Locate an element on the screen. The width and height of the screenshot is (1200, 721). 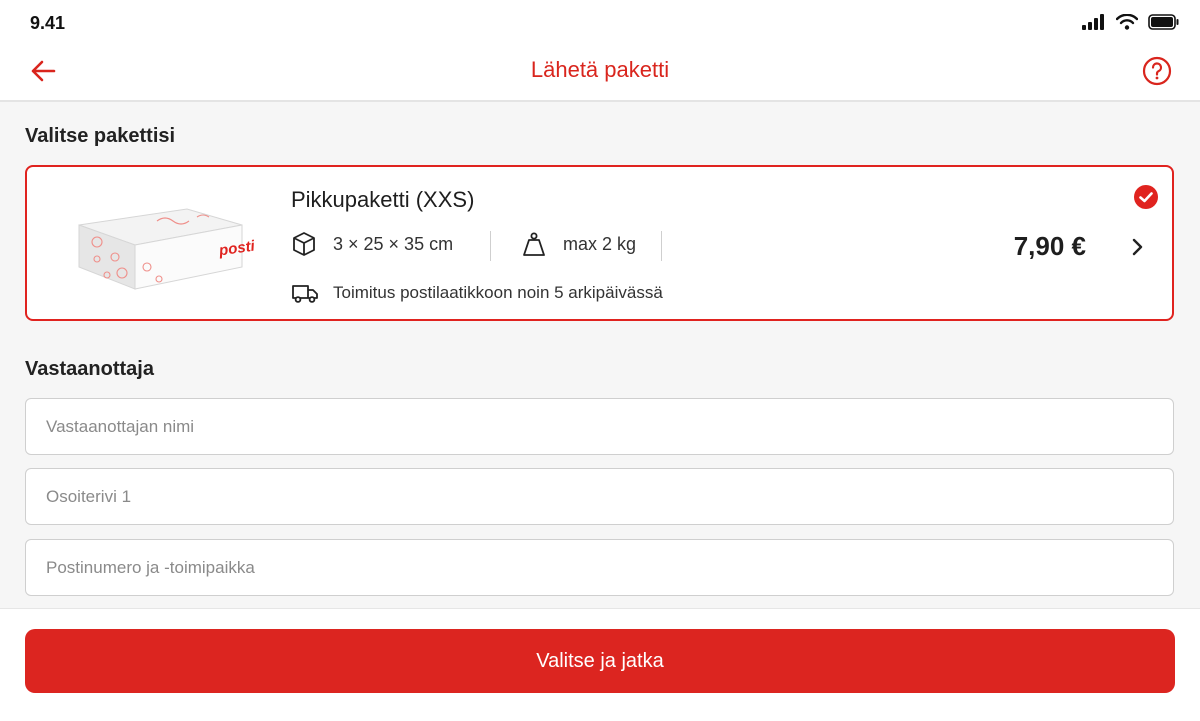
continue-button-label: Valitse ja jatka is located at coordinates (600, 660).